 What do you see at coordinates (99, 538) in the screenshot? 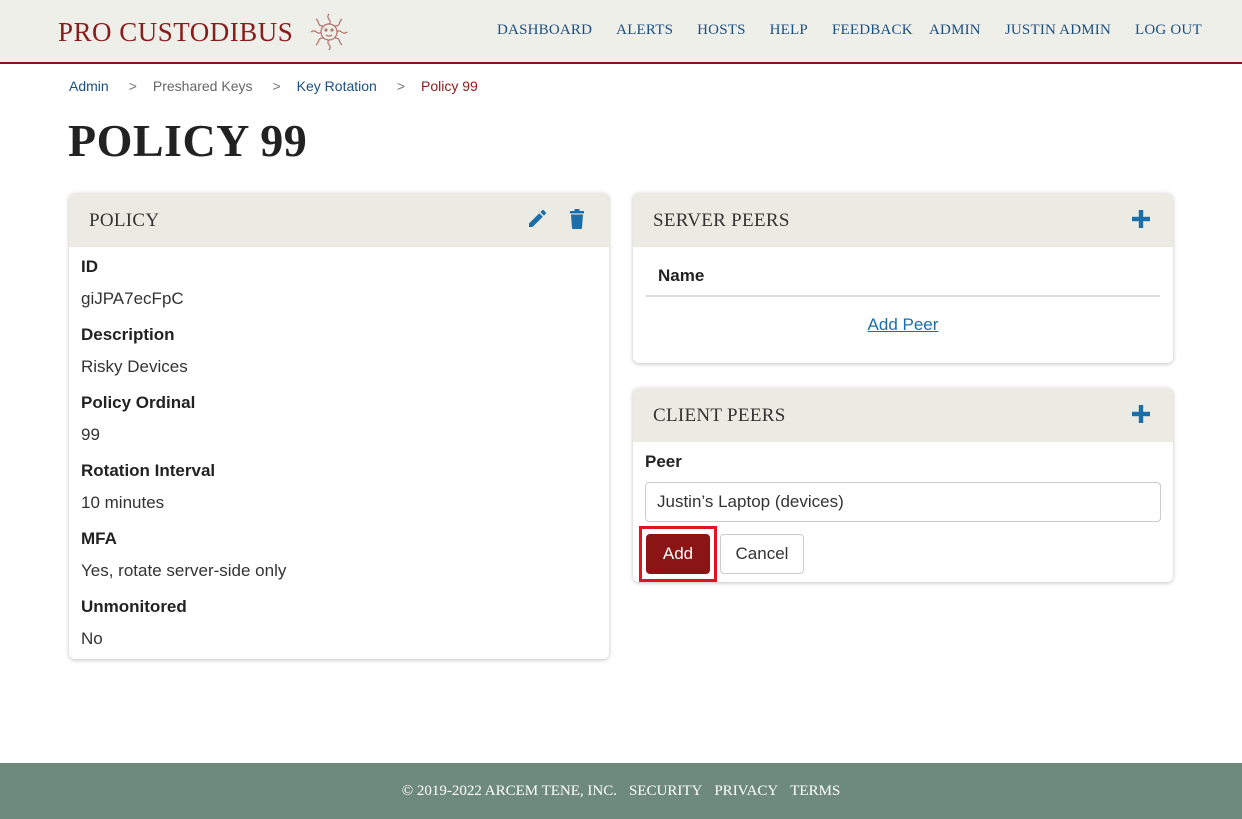
I see `field-label-mfa: MFA` at bounding box center [99, 538].